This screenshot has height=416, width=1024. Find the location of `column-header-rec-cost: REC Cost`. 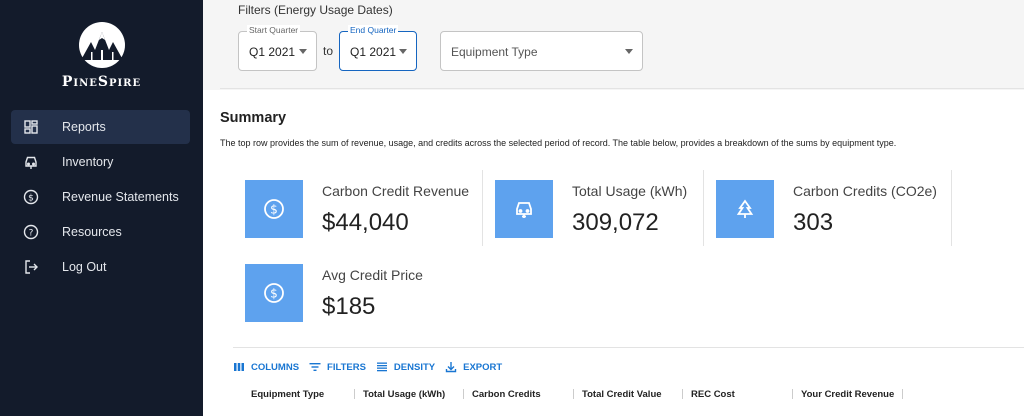

column-header-rec-cost: REC Cost is located at coordinates (738, 394).